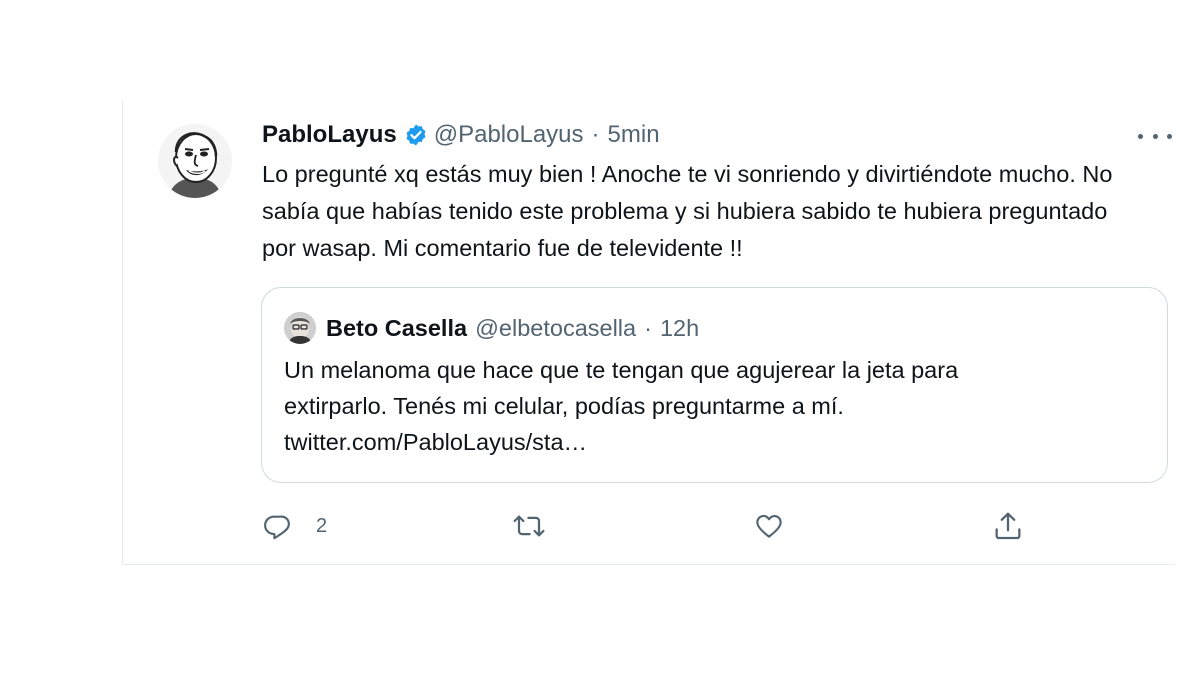 The width and height of the screenshot is (1200, 675). Describe the element at coordinates (397, 327) in the screenshot. I see `quoted-author-display-name: Beto Casella` at that location.